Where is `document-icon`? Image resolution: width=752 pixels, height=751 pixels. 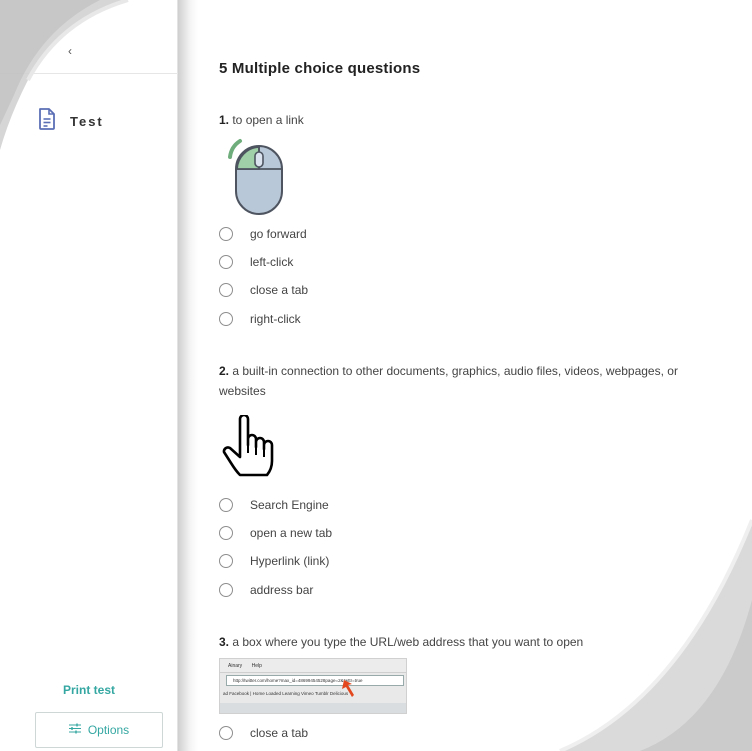 document-icon is located at coordinates (47, 121).